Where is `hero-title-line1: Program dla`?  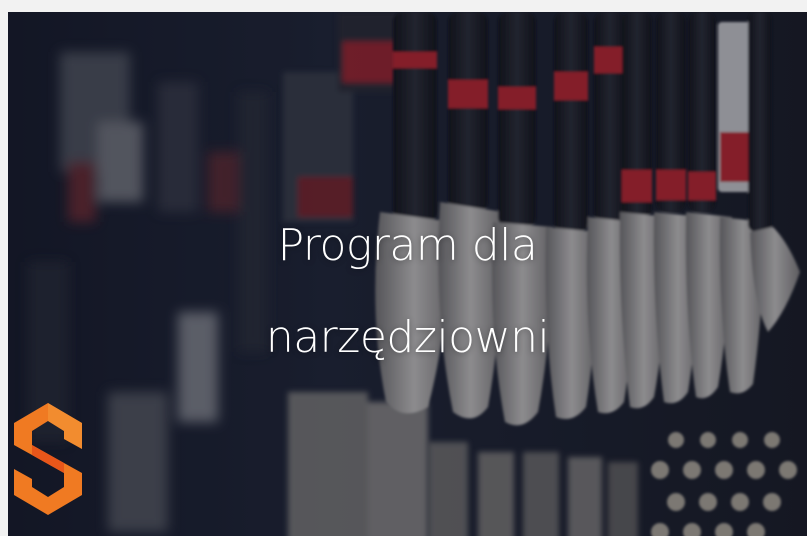
hero-title-line1: Program dla is located at coordinates (407, 245).